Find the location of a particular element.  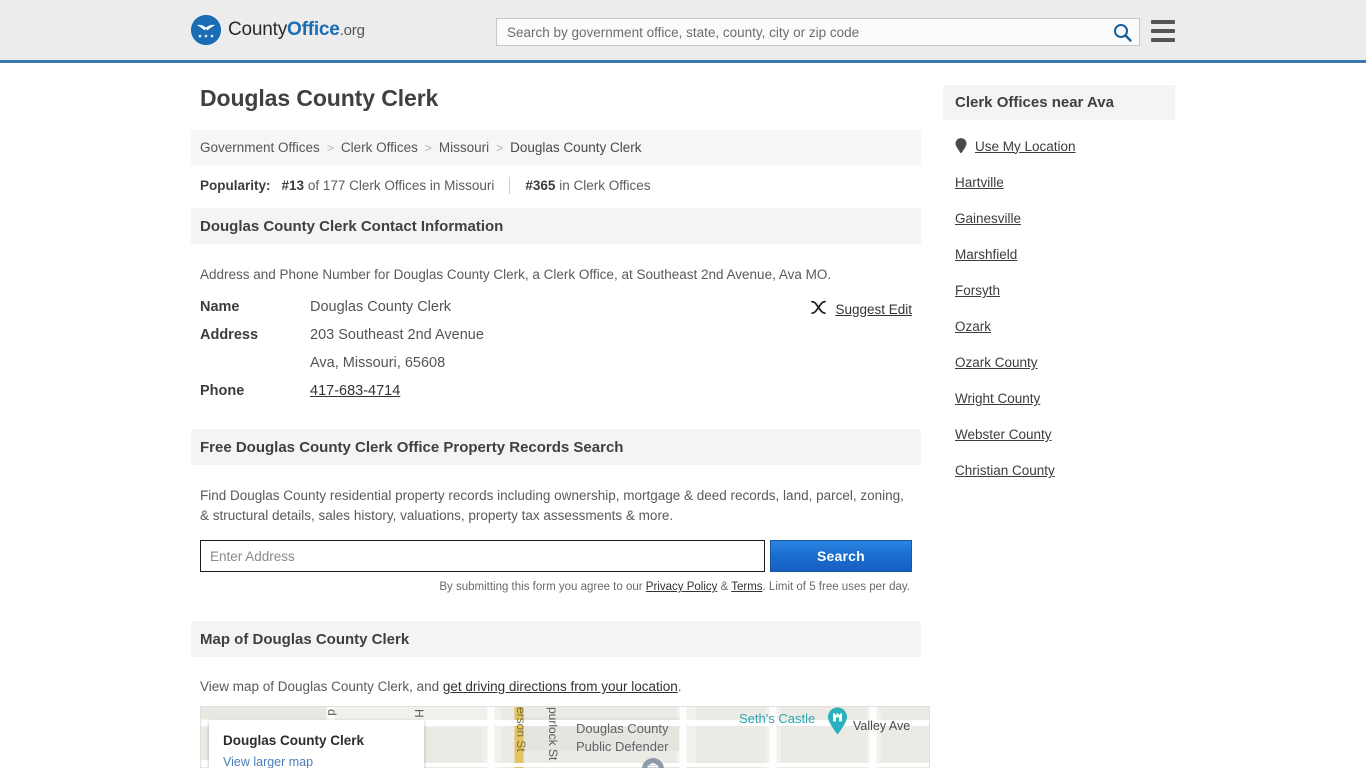

page-title: Douglas County Clerk is located at coordinates (319, 98).